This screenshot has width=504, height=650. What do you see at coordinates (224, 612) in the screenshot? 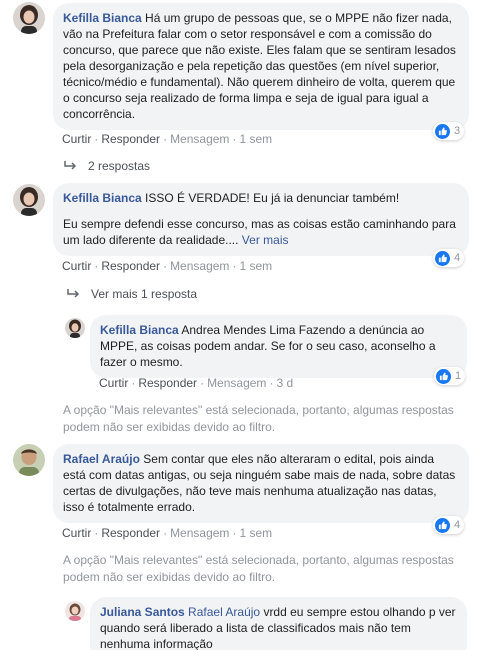
I see `mention-tag: Rafael Araújo` at bounding box center [224, 612].